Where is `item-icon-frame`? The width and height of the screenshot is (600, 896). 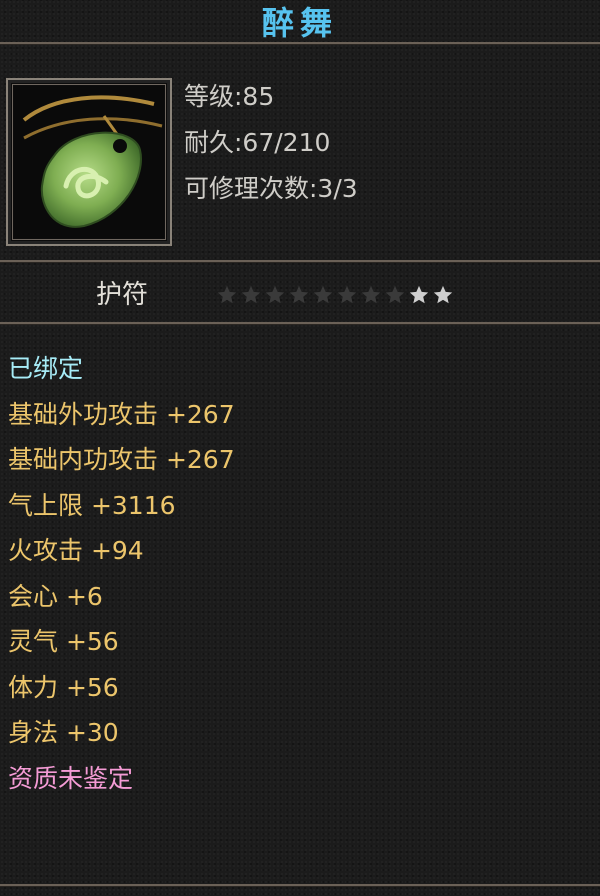 item-icon-frame is located at coordinates (89, 162).